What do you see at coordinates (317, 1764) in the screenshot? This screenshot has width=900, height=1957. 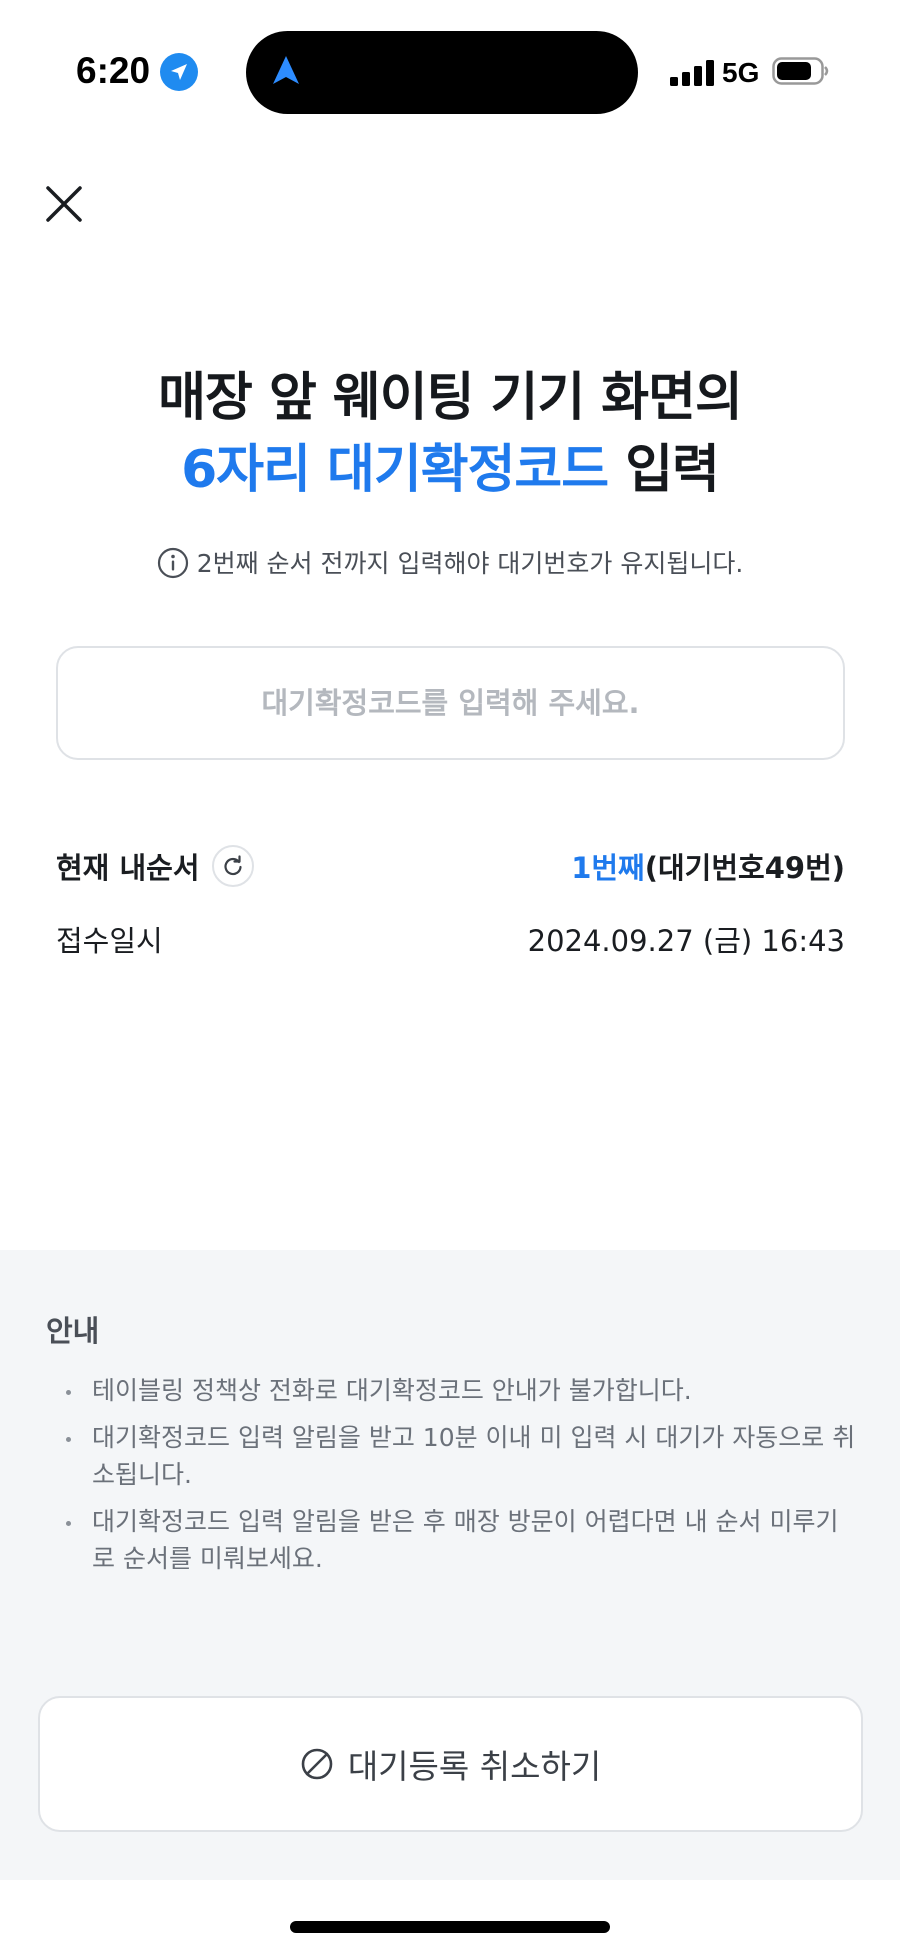 I see `prohibit-icon` at bounding box center [317, 1764].